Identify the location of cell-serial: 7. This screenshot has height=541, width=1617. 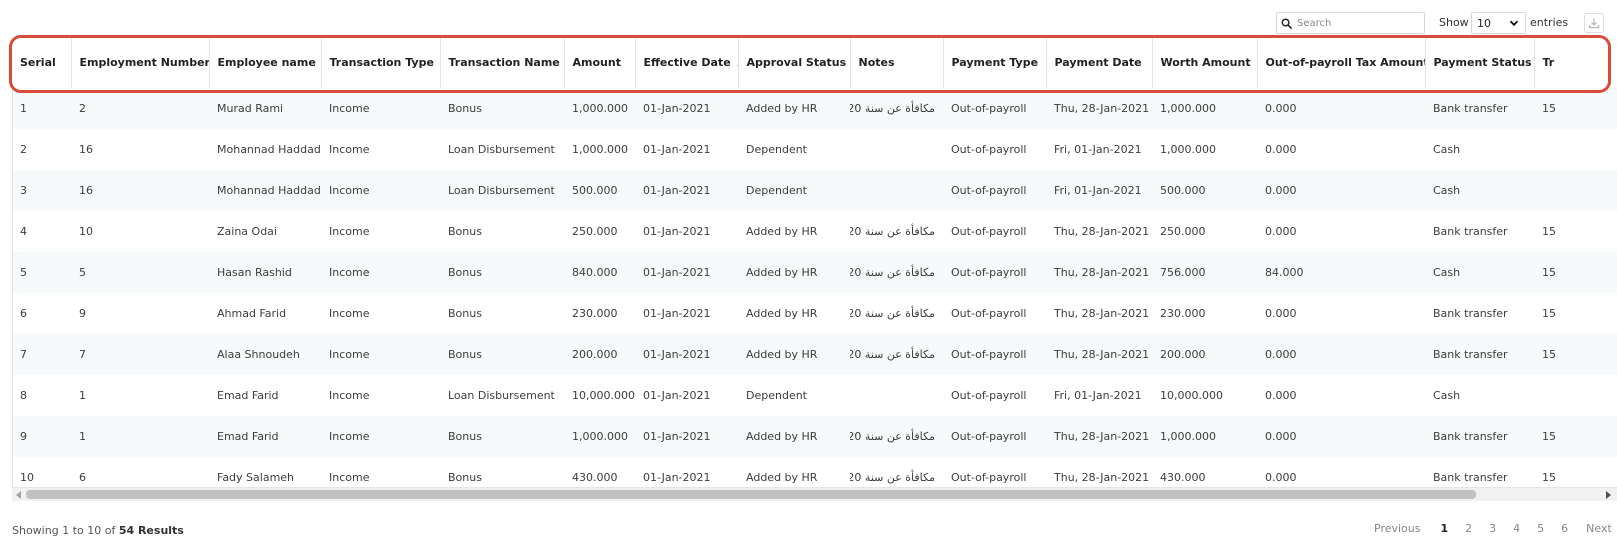
(41, 354).